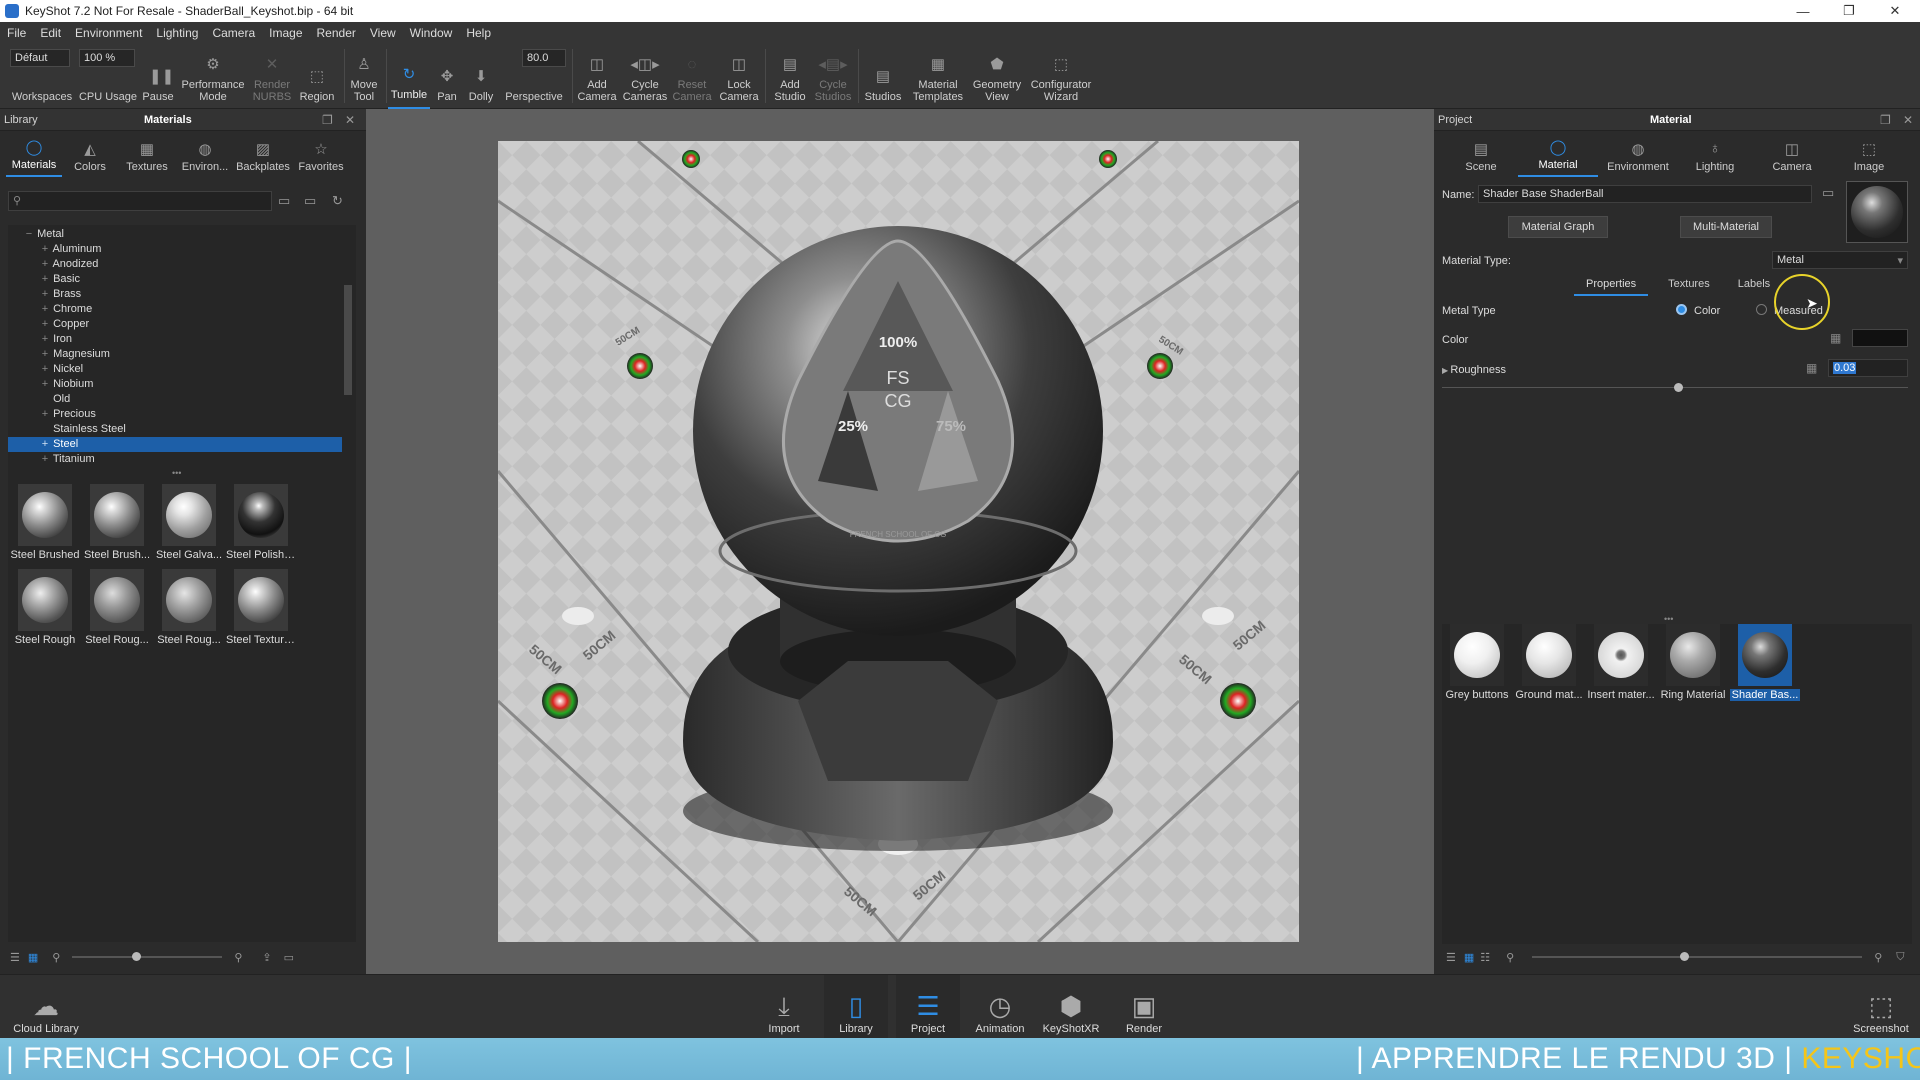  What do you see at coordinates (108, 33) in the screenshot?
I see `menu-environment: Environment` at bounding box center [108, 33].